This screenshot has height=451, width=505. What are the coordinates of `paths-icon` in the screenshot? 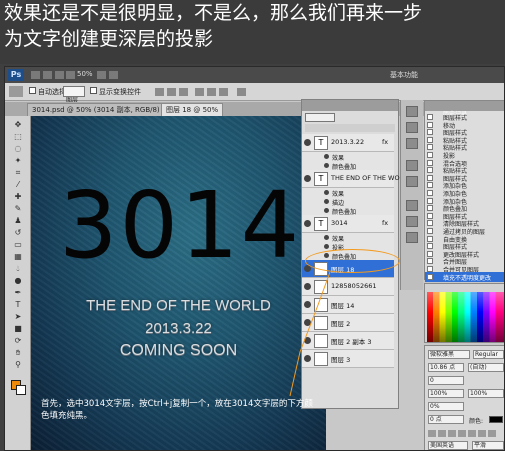 It's located at (412, 237).